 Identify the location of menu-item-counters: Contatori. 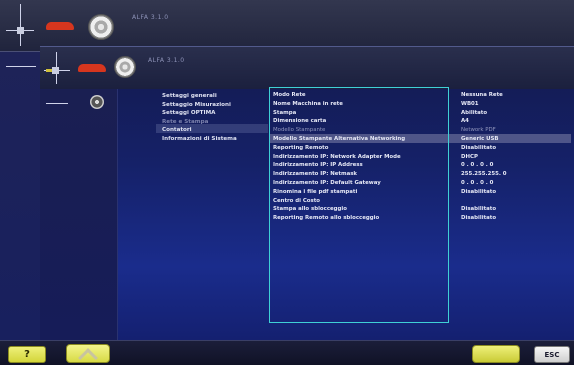
(199, 130).